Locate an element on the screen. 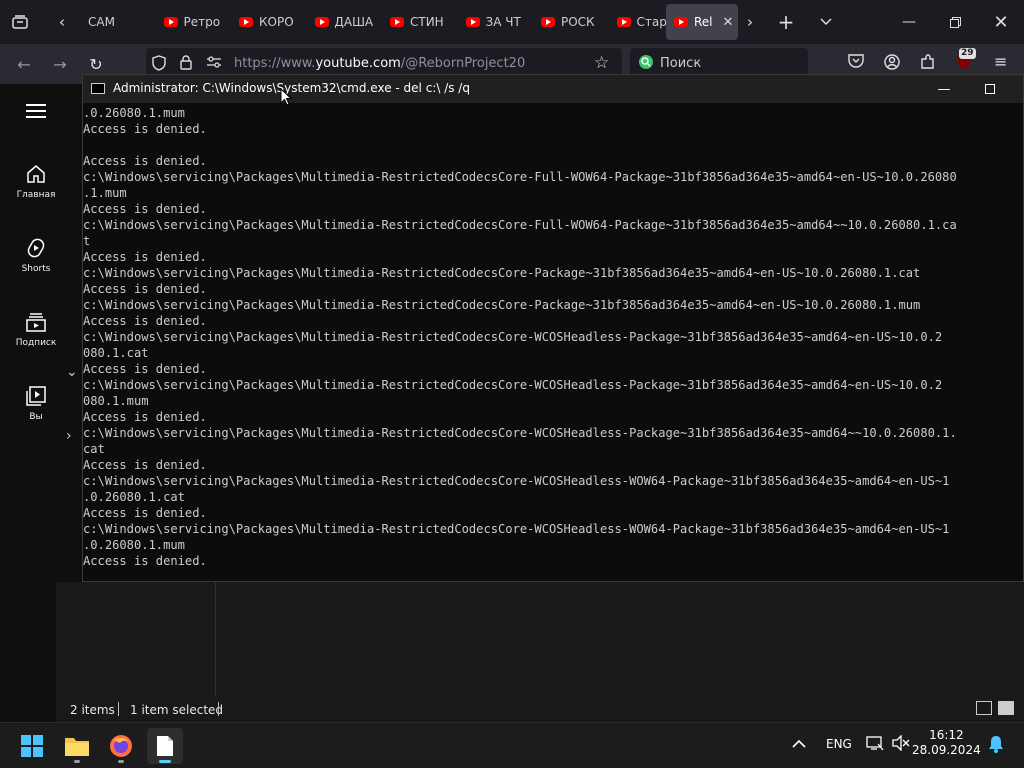 Image resolution: width=1024 pixels, height=768 pixels. url-prefix: https://www. is located at coordinates (275, 63).